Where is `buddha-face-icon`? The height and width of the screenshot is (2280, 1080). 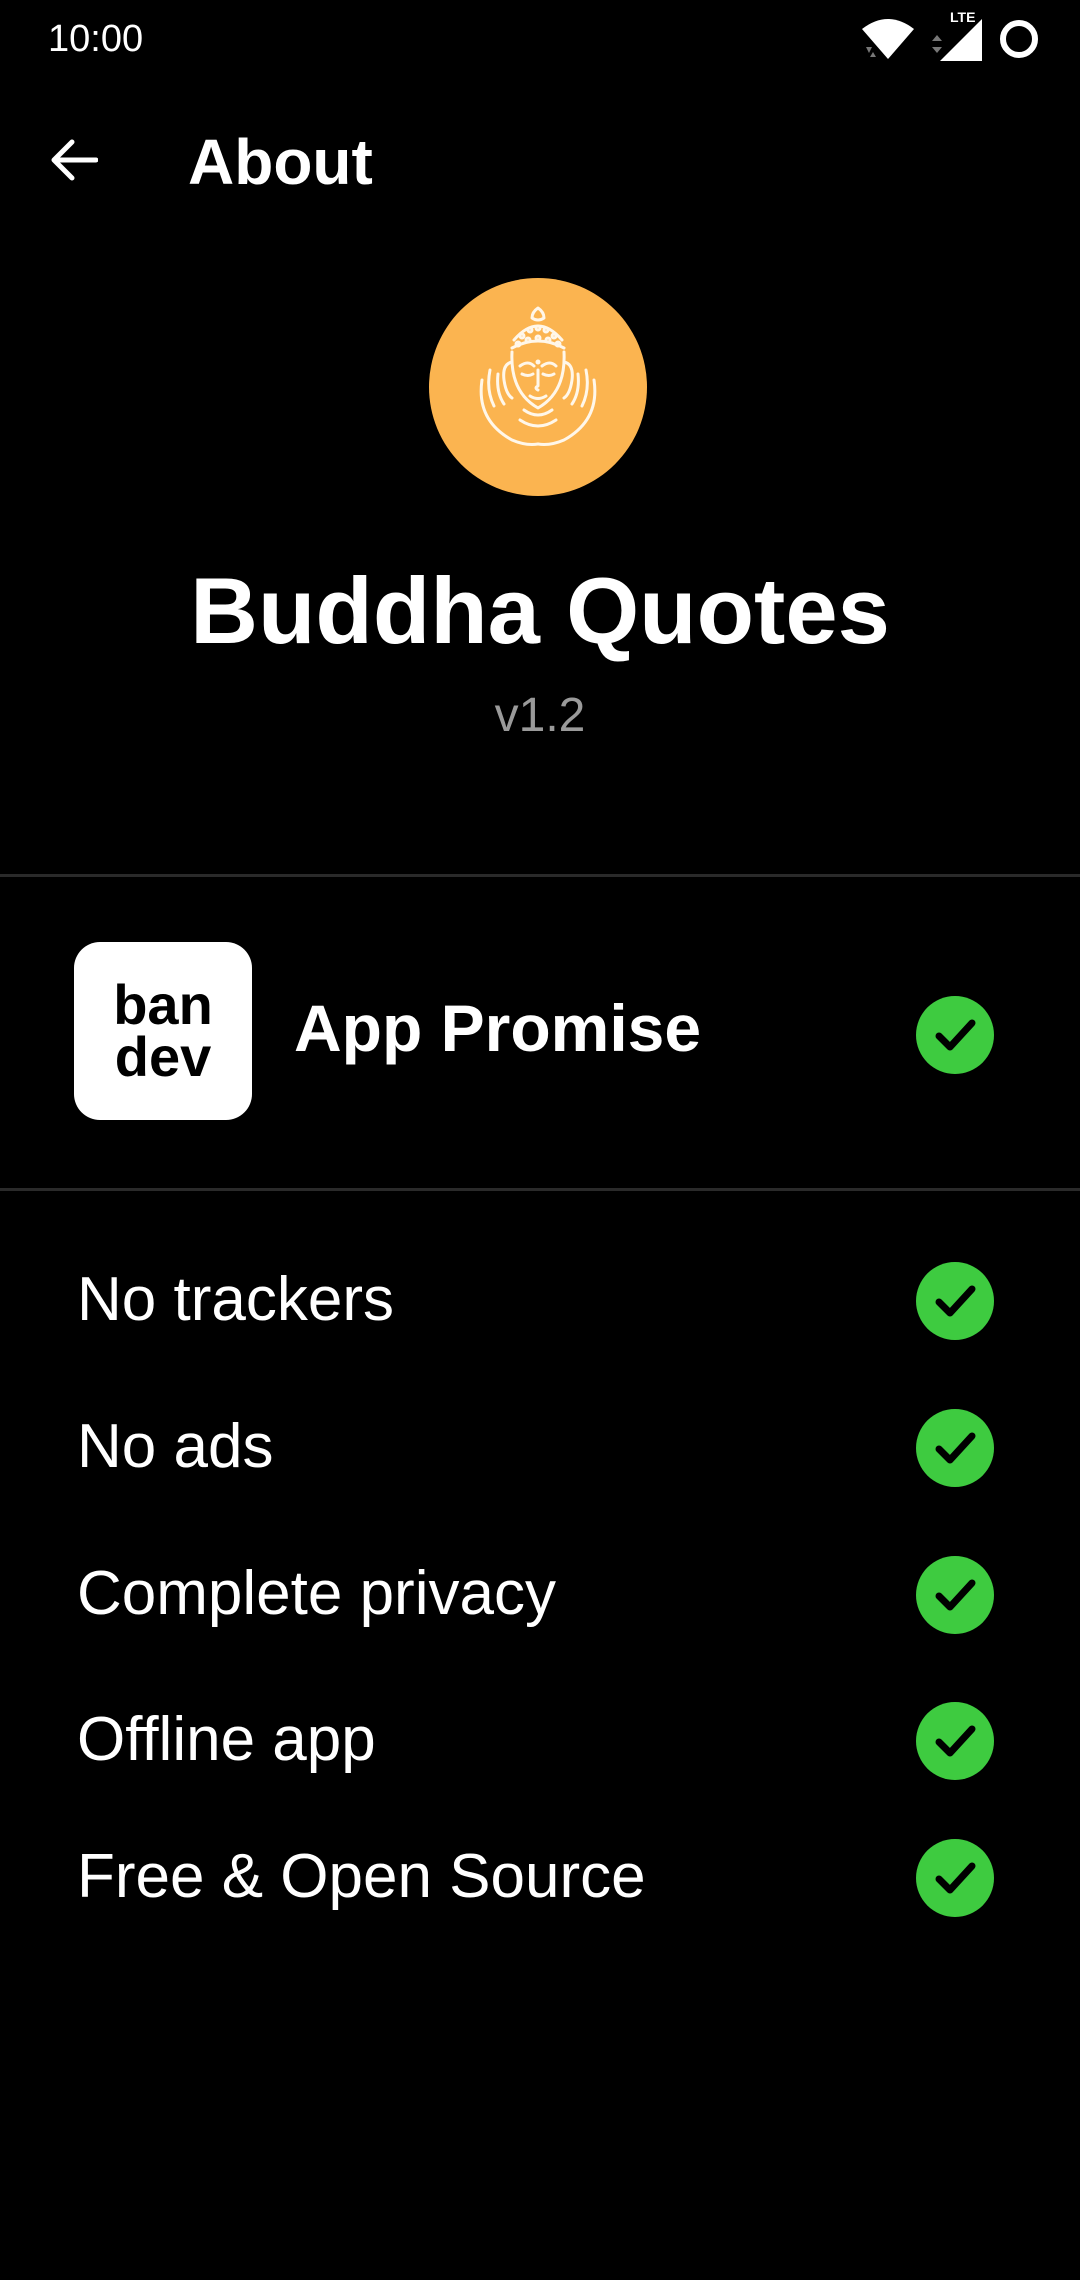
buddha-face-icon is located at coordinates (538, 387).